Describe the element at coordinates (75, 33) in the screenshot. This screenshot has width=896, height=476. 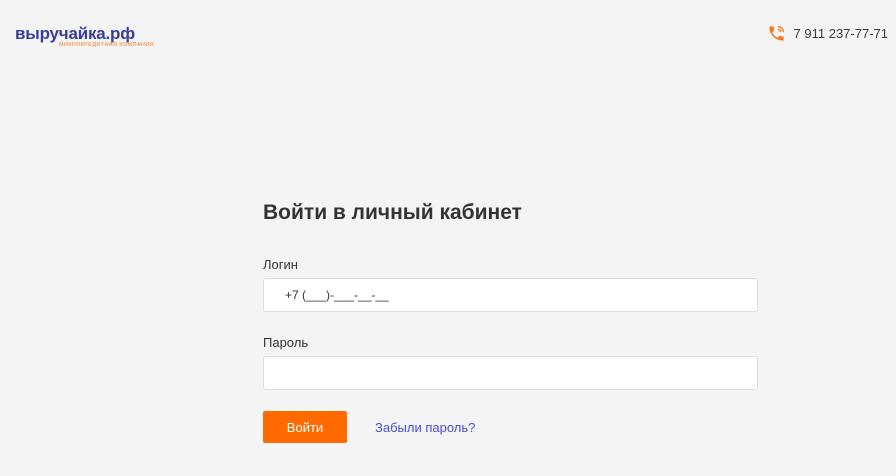
I see `logo-wordmark: выручайка.рф` at that location.